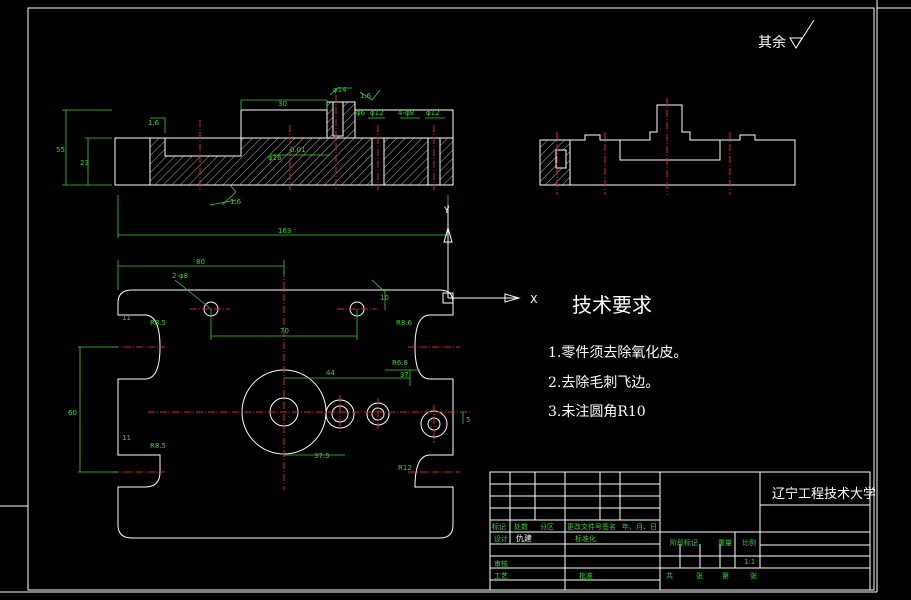 Image resolution: width=911 pixels, height=600 pixels. Describe the element at coordinates (468, 420) in the screenshot. I see `dim-5: 5` at that location.